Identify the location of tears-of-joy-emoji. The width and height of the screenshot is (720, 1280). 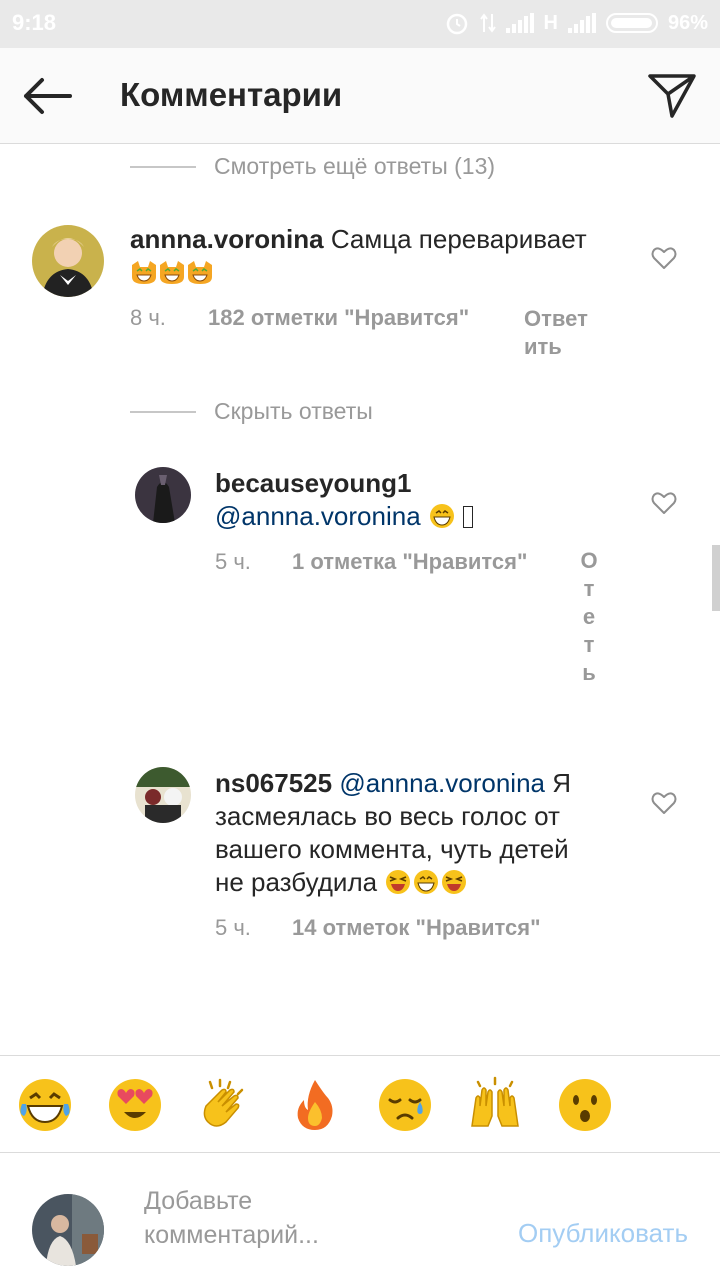
(45, 1105).